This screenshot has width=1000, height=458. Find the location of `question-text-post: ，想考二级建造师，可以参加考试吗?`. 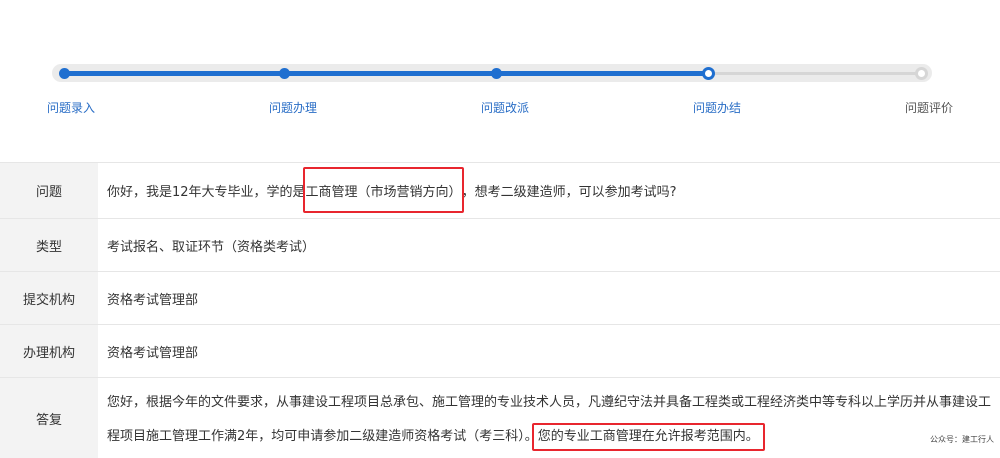

question-text-post: ，想考二级建造师，可以参加考试吗? is located at coordinates (569, 192).